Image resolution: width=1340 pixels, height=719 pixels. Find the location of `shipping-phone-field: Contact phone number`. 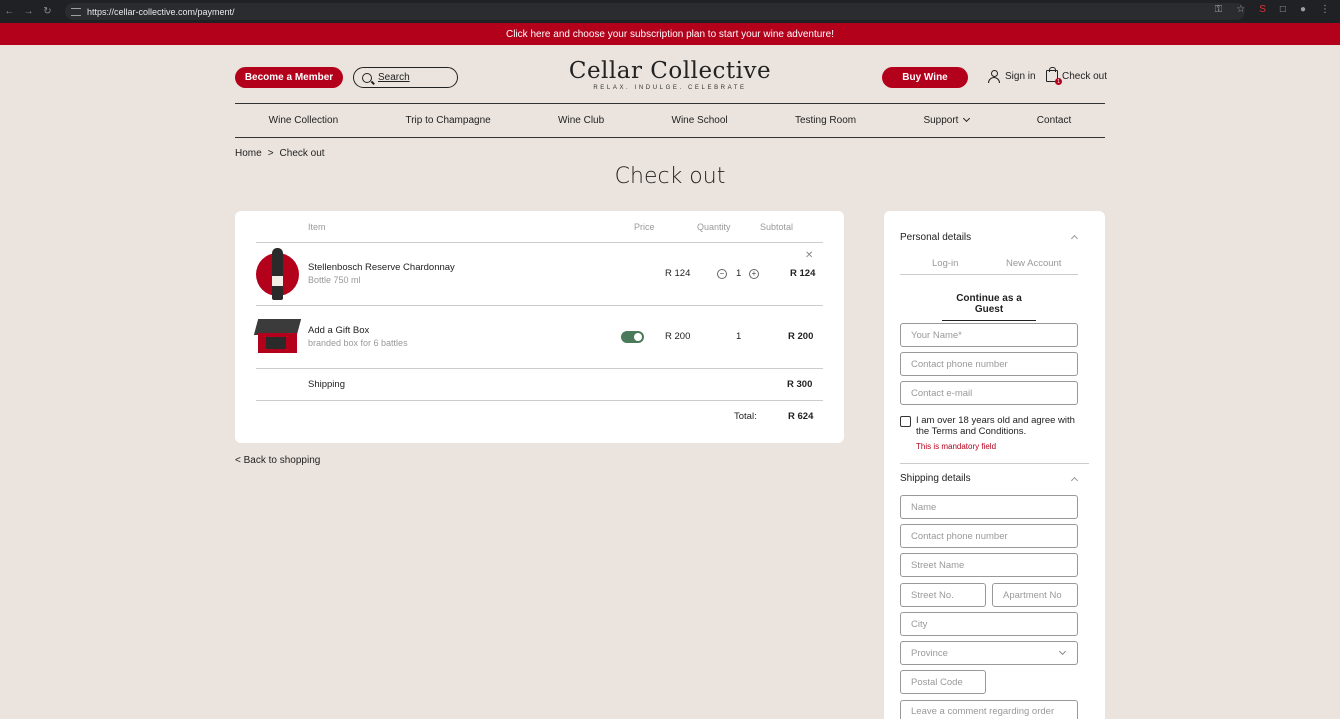

shipping-phone-field: Contact phone number is located at coordinates (989, 536).